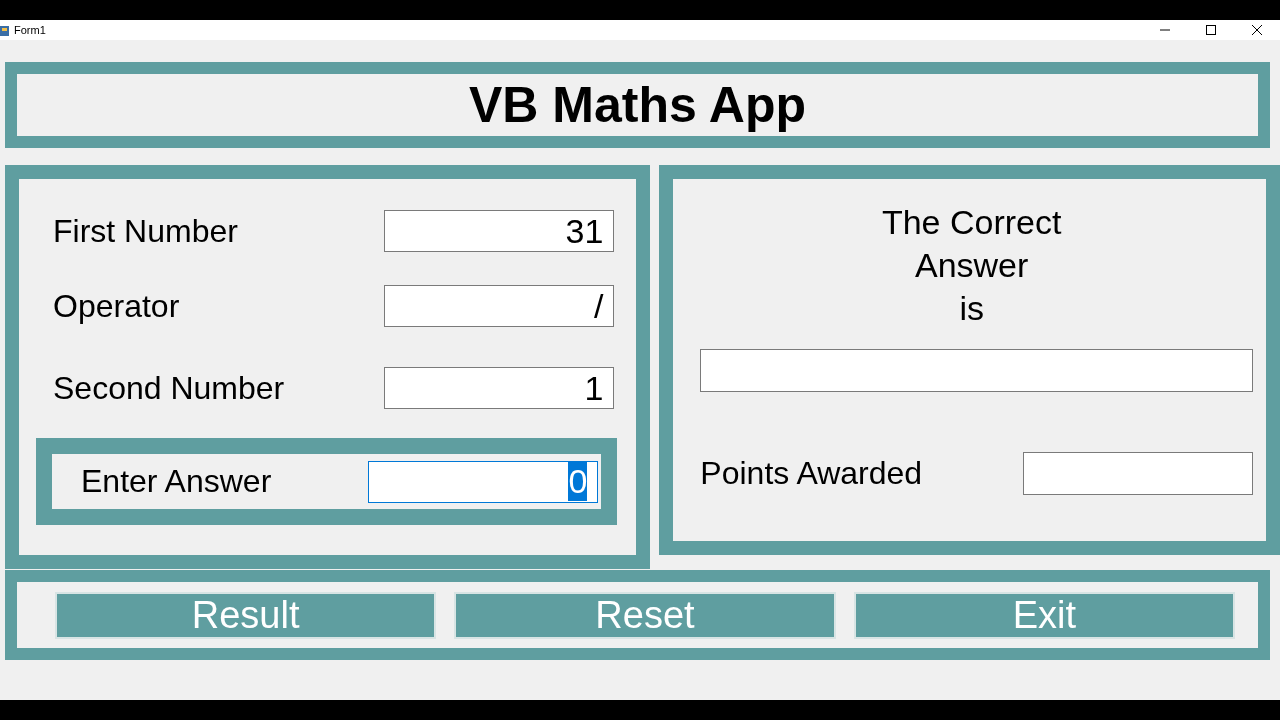 Image resolution: width=1280 pixels, height=720 pixels. What do you see at coordinates (637, 105) in the screenshot?
I see `app-title: VB Maths App` at bounding box center [637, 105].